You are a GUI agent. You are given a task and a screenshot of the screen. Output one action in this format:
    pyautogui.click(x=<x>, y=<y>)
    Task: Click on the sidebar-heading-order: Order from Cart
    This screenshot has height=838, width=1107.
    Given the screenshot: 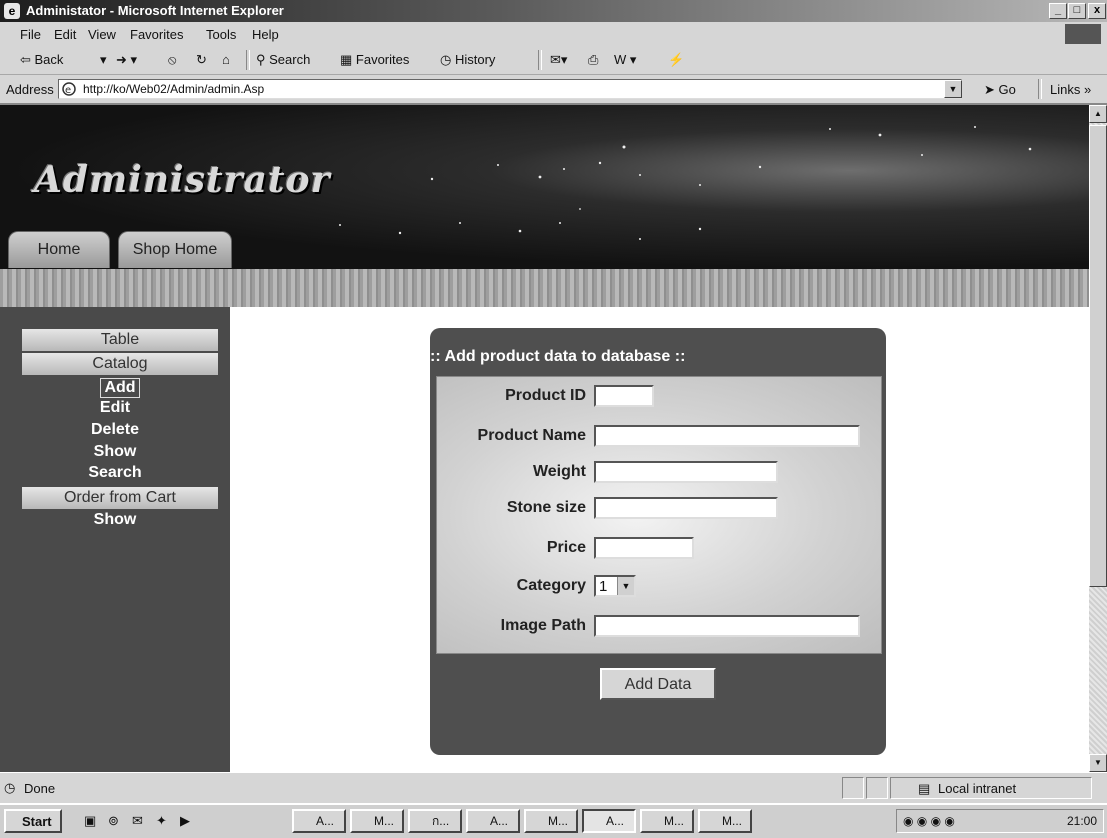 What is the action you would take?
    pyautogui.click(x=120, y=498)
    